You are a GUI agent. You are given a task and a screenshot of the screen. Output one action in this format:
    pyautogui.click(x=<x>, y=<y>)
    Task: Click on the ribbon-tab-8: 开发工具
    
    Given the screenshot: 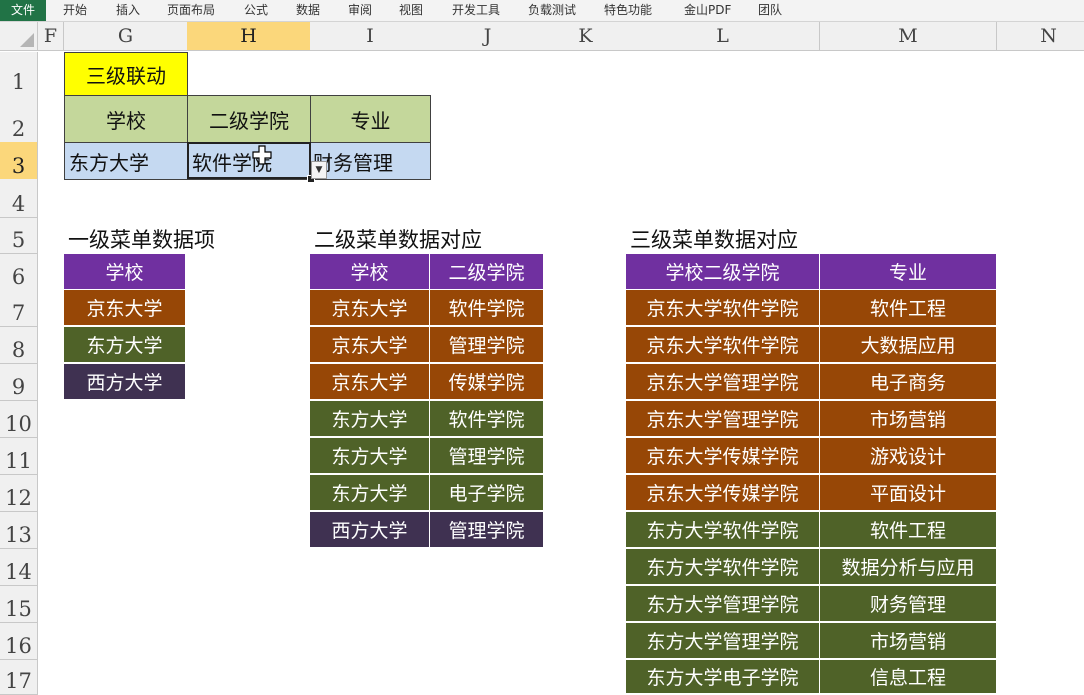 What is the action you would take?
    pyautogui.click(x=476, y=10)
    